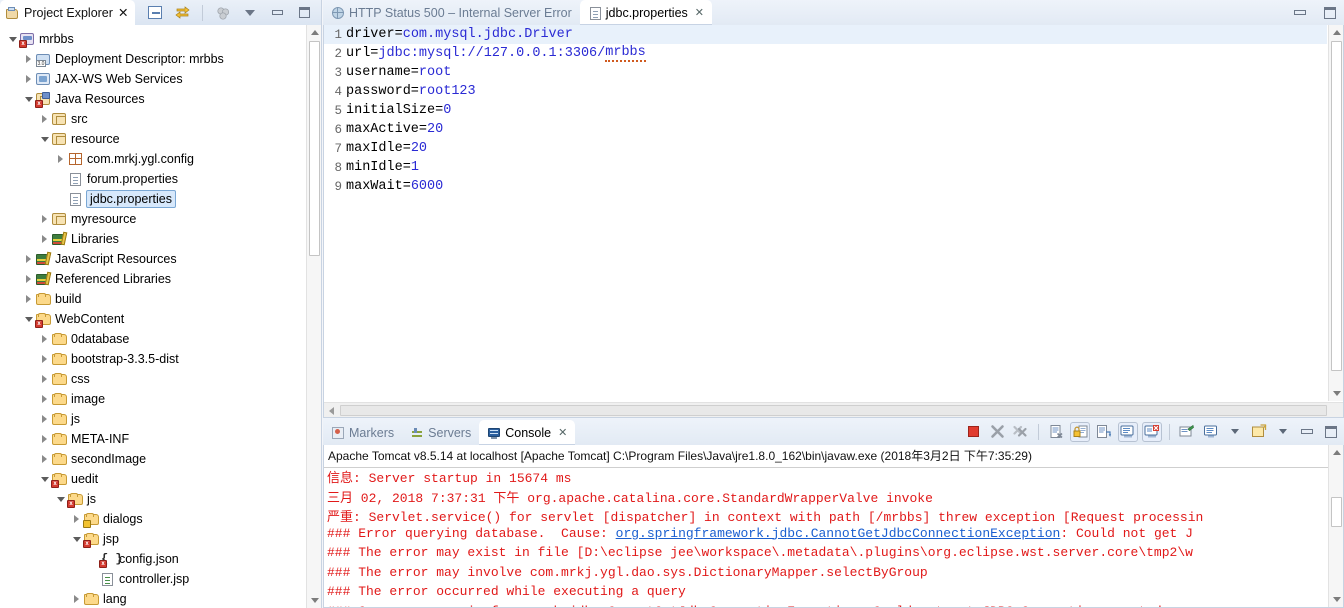 This screenshot has height=608, width=1344. What do you see at coordinates (160, 579) in the screenshot?
I see `tree-item-controller-jsp: controller.jsp` at bounding box center [160, 579].